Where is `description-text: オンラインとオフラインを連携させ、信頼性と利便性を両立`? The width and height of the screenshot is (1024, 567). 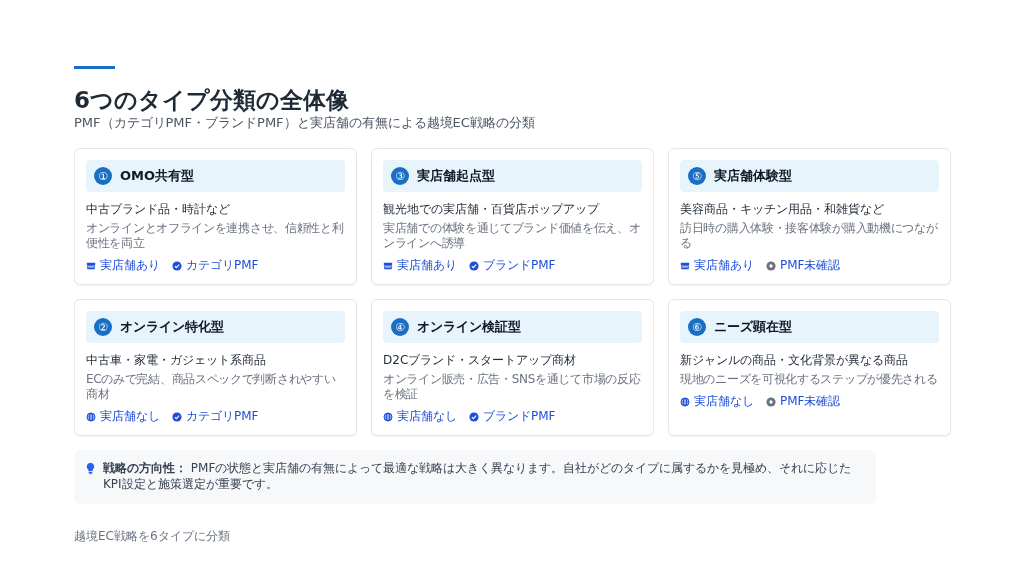 description-text: オンラインとオフラインを連携させ、信頼性と利便性を両立 is located at coordinates (215, 236).